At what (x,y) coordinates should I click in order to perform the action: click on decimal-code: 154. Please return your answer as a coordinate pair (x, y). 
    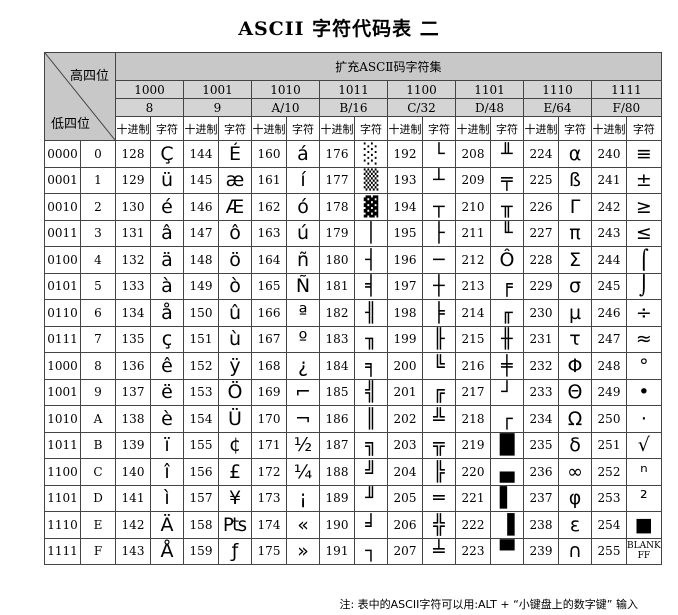
    Looking at the image, I should click on (201, 419).